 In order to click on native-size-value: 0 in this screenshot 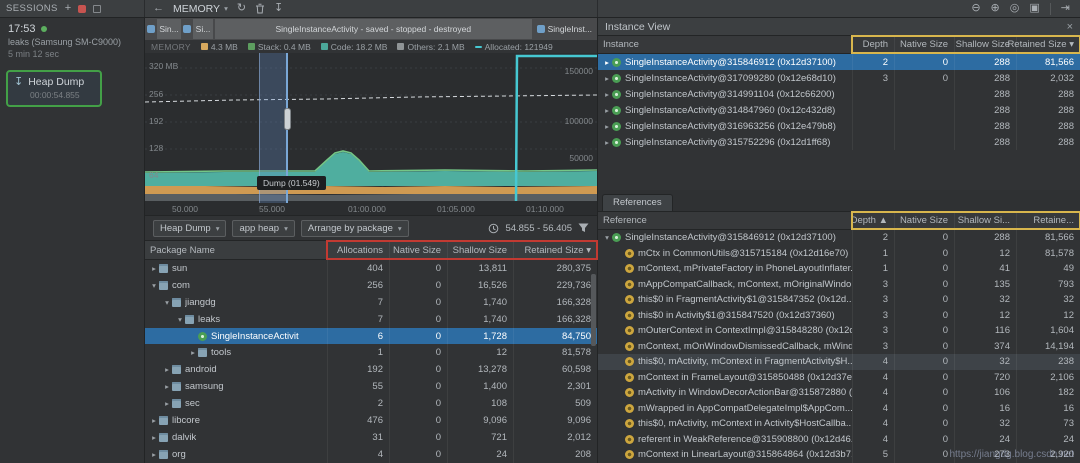, I will do `click(924, 377)`.